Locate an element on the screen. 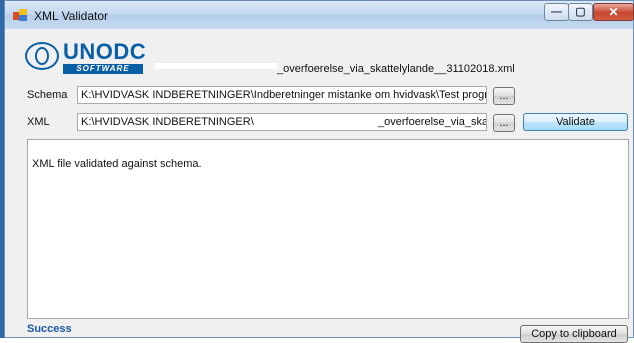  xml-path-suffix: _overfoerelse_via_ska is located at coordinates (432, 122).